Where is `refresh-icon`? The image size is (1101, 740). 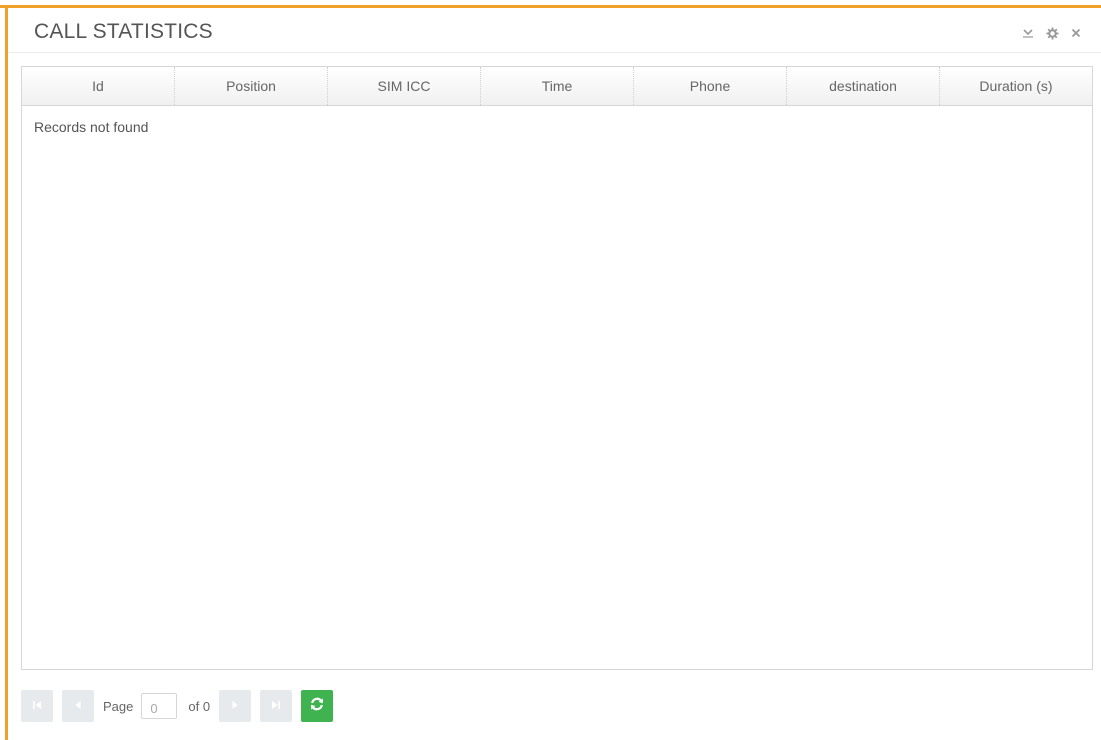 refresh-icon is located at coordinates (317, 706).